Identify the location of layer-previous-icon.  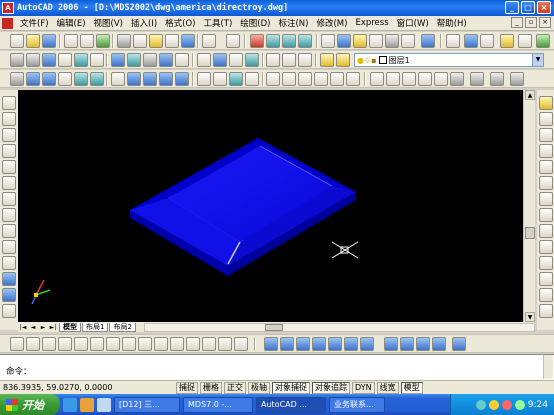
(453, 41).